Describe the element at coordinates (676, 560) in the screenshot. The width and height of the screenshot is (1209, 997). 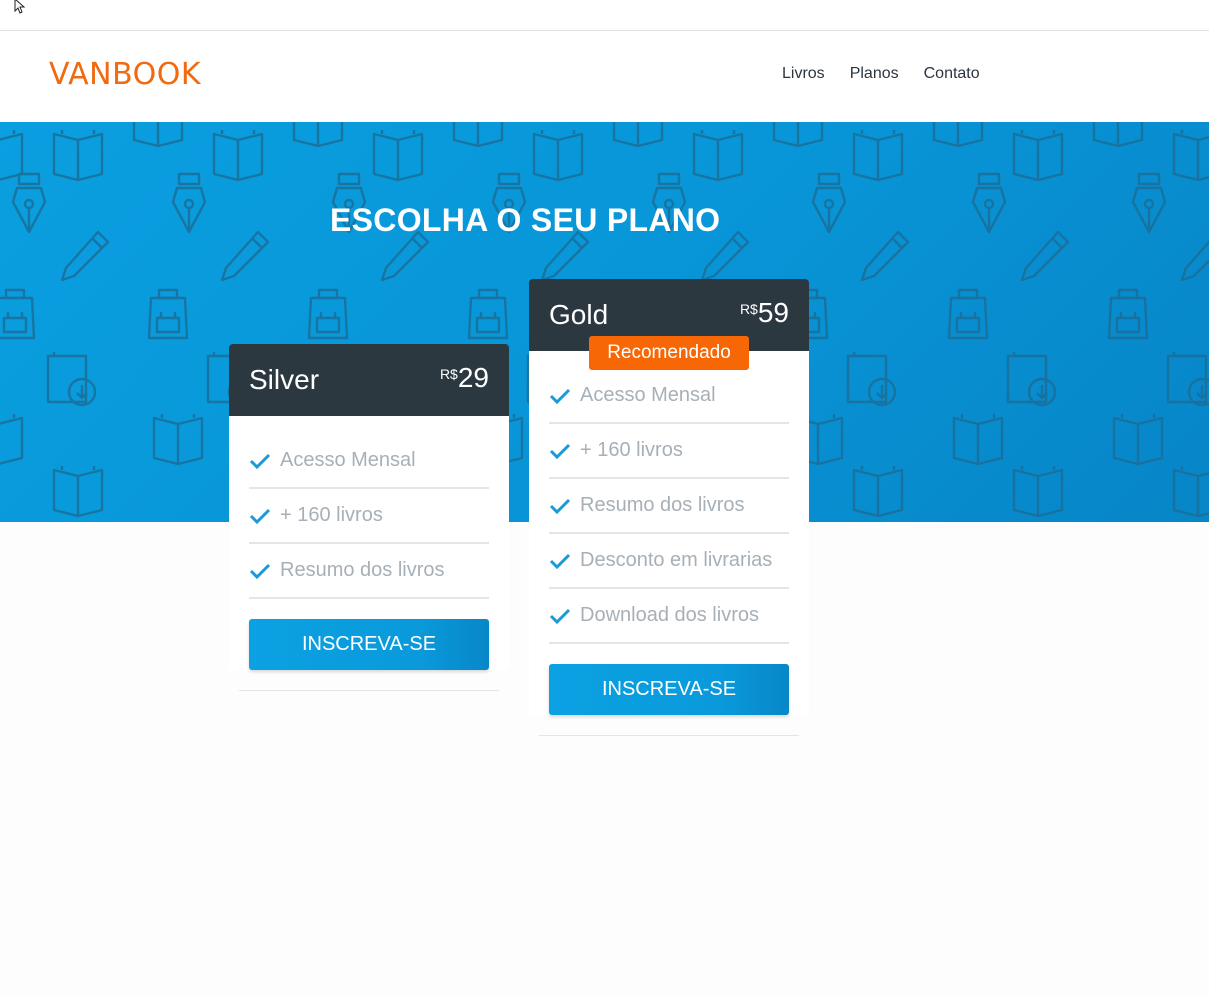
I see `feature-label: Desconto em livrarias` at that location.